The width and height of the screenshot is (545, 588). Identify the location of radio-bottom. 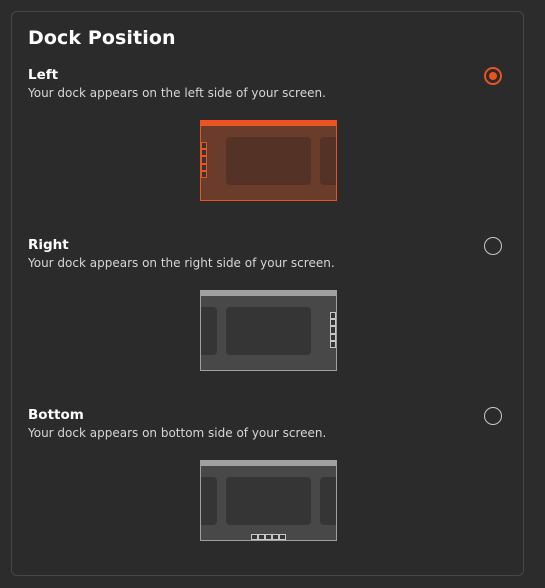
(493, 416).